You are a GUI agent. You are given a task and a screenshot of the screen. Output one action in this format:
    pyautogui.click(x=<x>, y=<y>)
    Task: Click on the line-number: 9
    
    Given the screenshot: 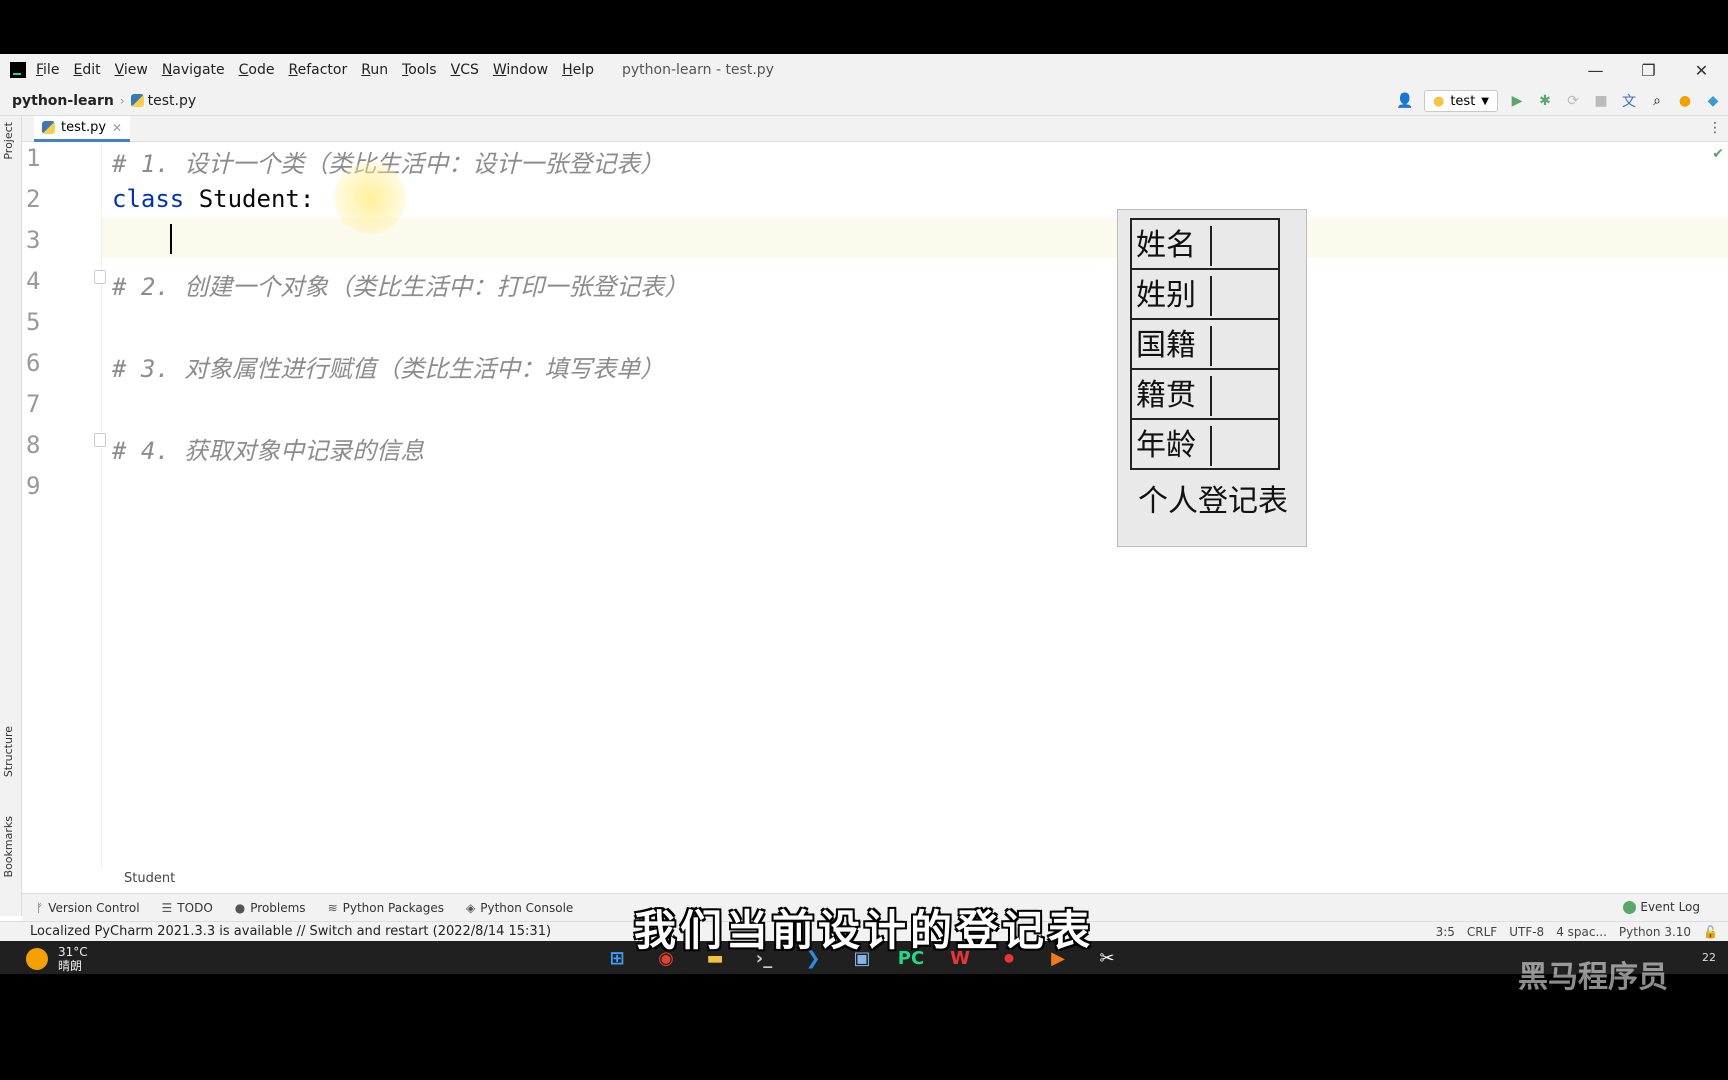 What is the action you would take?
    pyautogui.click(x=33, y=486)
    